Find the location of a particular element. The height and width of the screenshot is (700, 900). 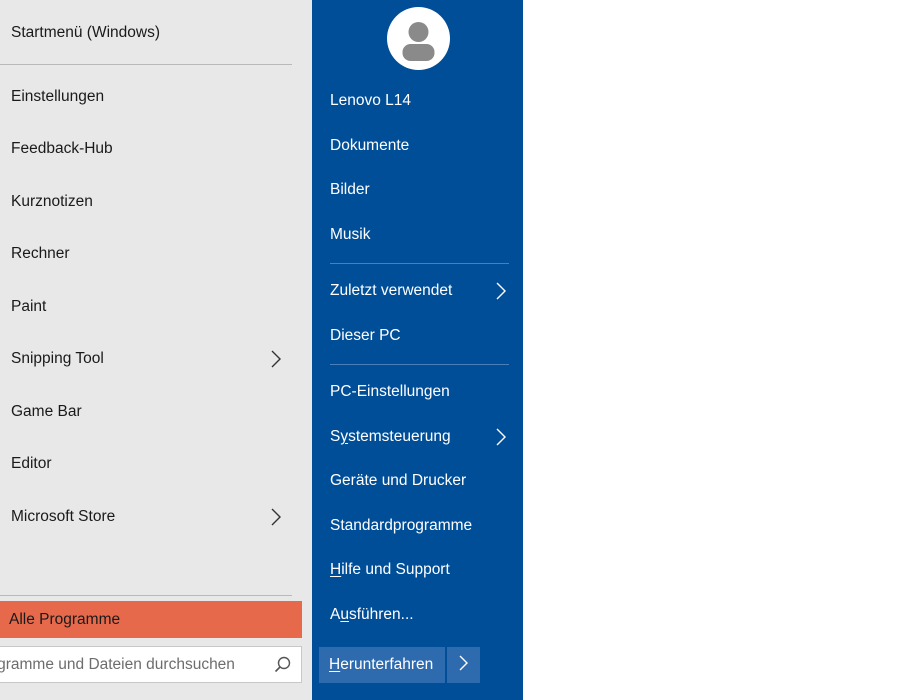

menu-item-label: Standardprogramme is located at coordinates (401, 525).